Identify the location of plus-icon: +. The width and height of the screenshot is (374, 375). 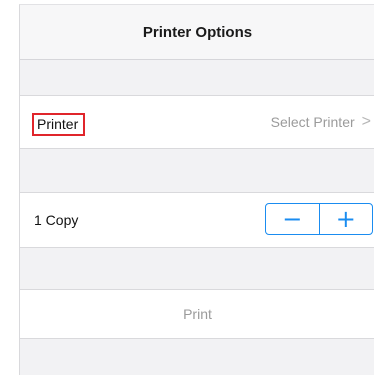
(345, 219).